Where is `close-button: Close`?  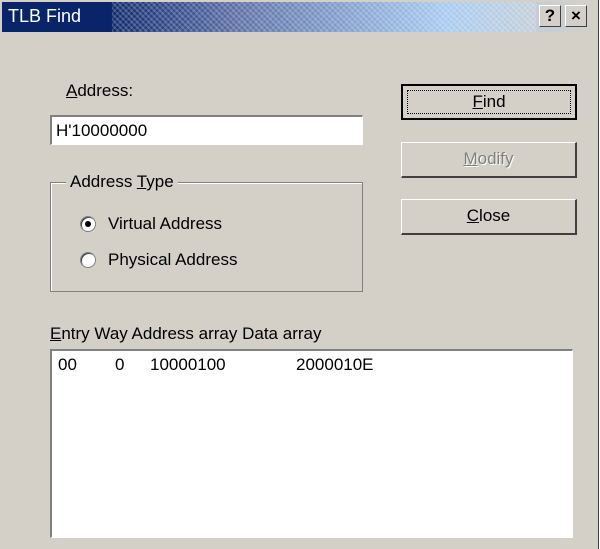 close-button: Close is located at coordinates (489, 217).